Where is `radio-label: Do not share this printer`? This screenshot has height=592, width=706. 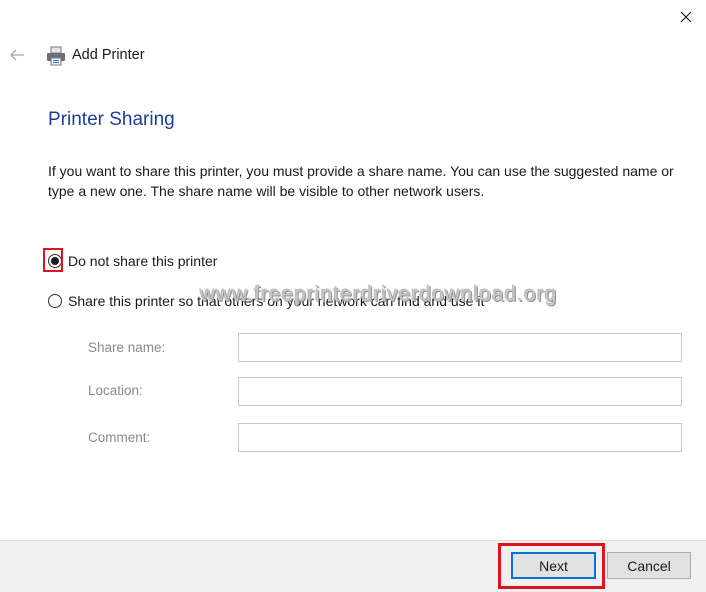 radio-label: Do not share this printer is located at coordinates (143, 261).